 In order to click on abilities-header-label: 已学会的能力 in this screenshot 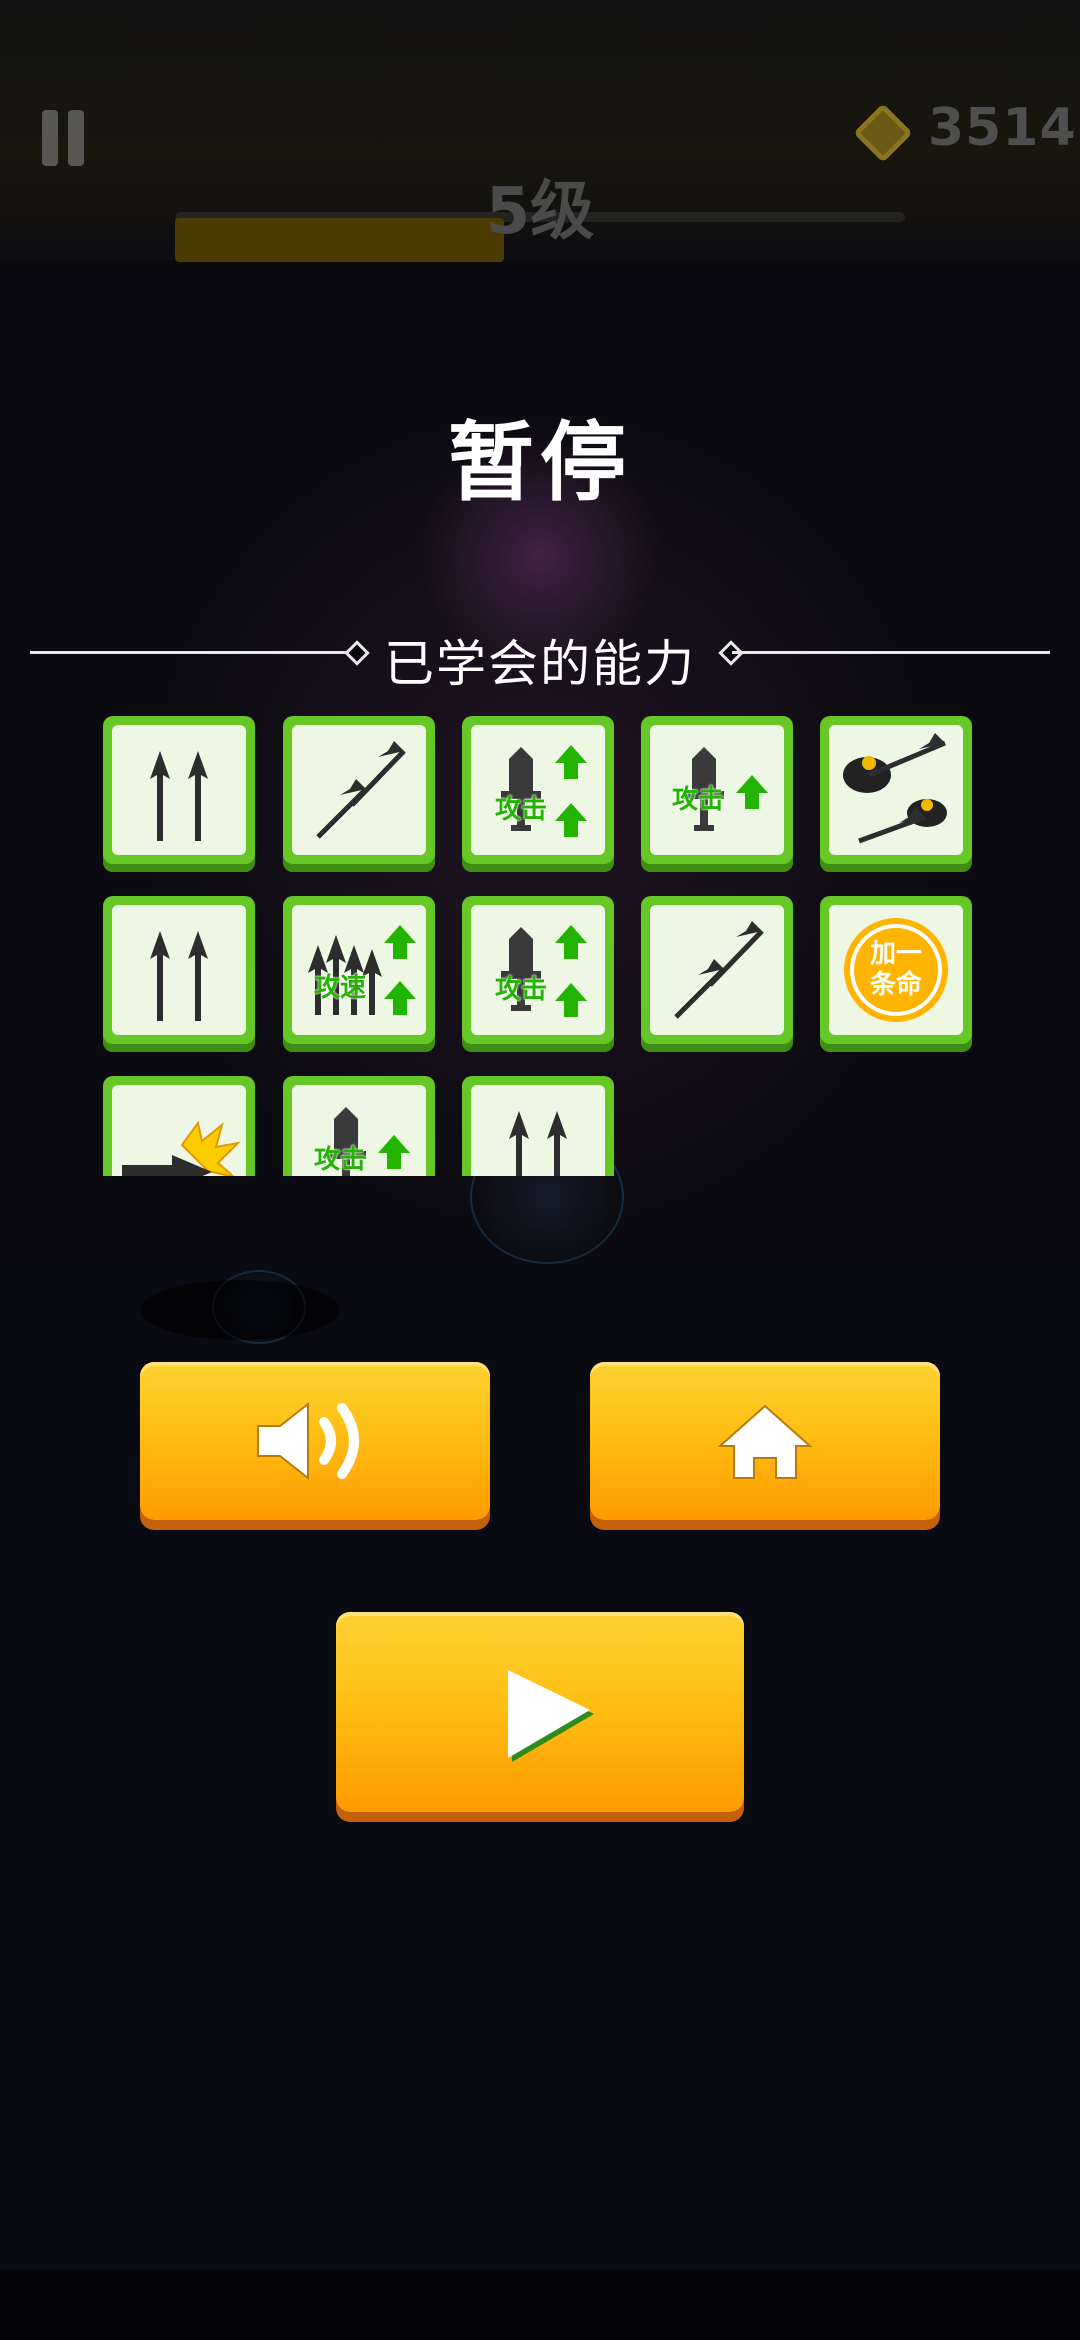, I will do `click(540, 664)`.